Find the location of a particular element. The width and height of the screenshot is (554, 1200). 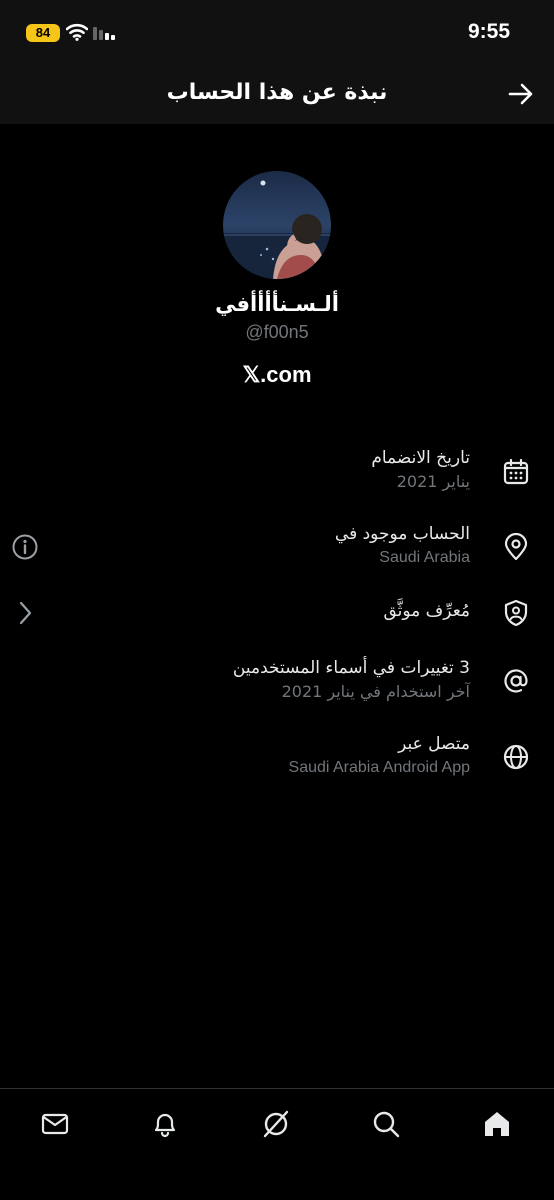

info-row-joined: تاريخ الانضمام يناير 2021 is located at coordinates (277, 474).